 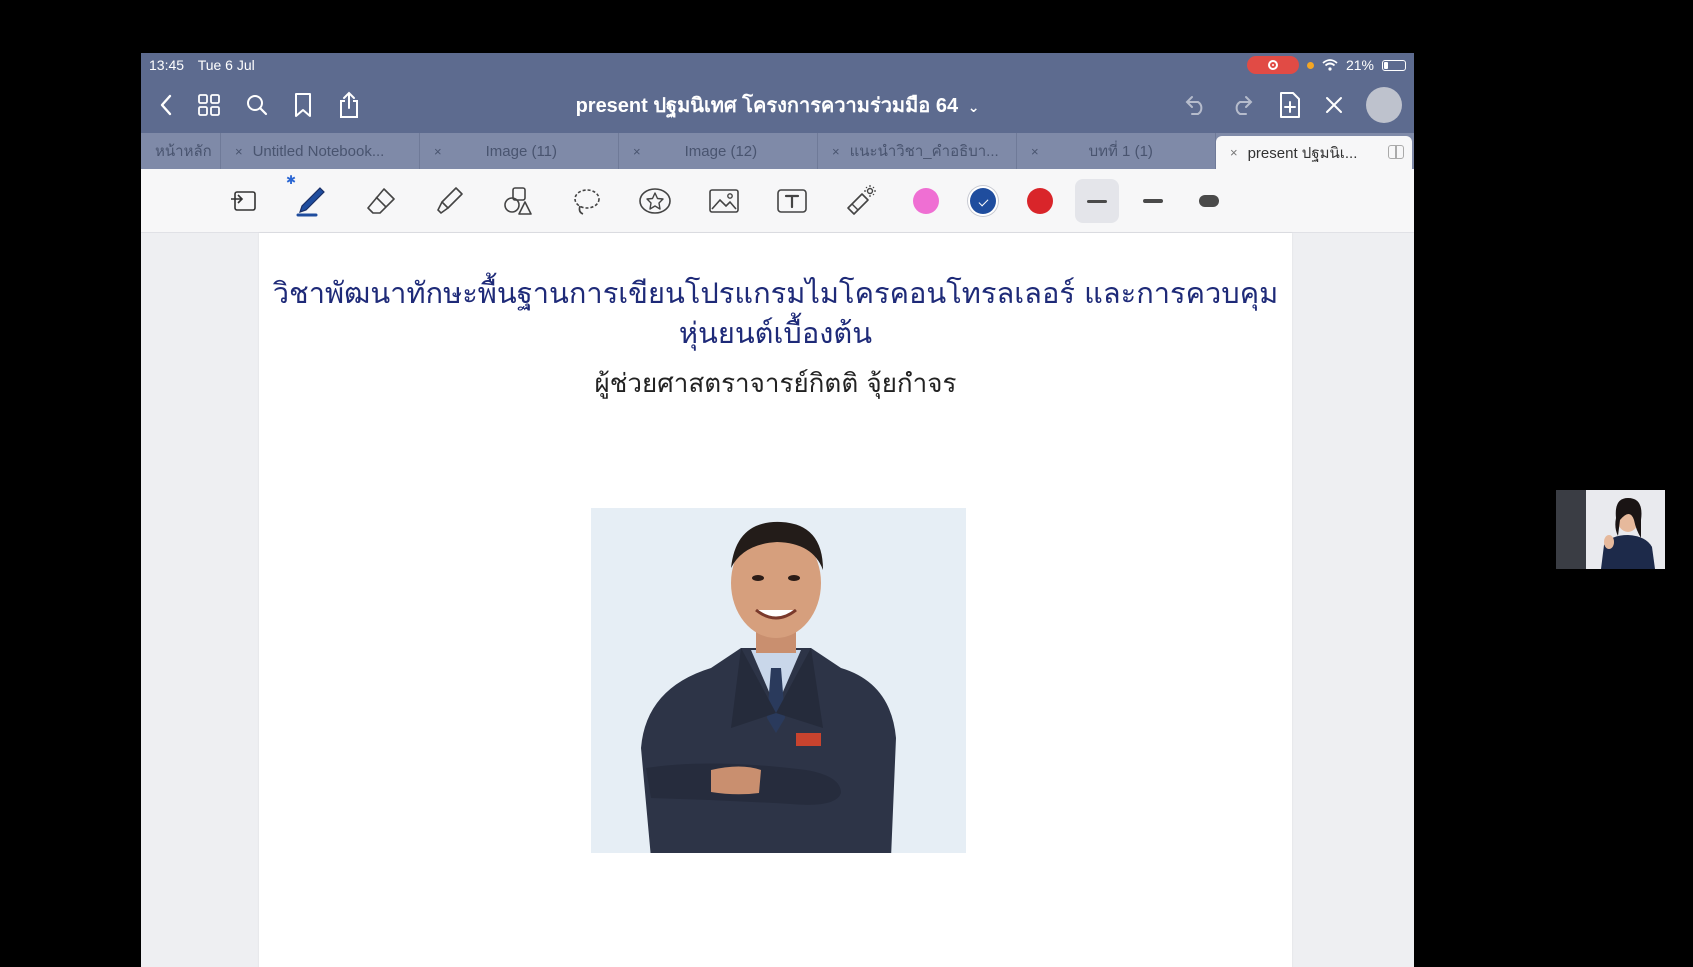 I want to click on wifi-icon, so click(x=1330, y=65).